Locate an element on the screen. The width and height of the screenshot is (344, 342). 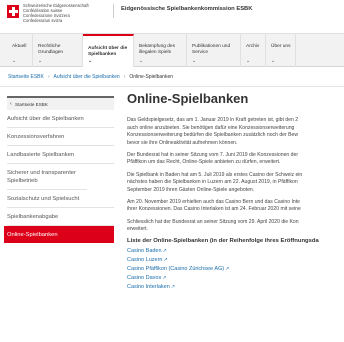
swiss-cross-logo-icon is located at coordinates (13, 11).